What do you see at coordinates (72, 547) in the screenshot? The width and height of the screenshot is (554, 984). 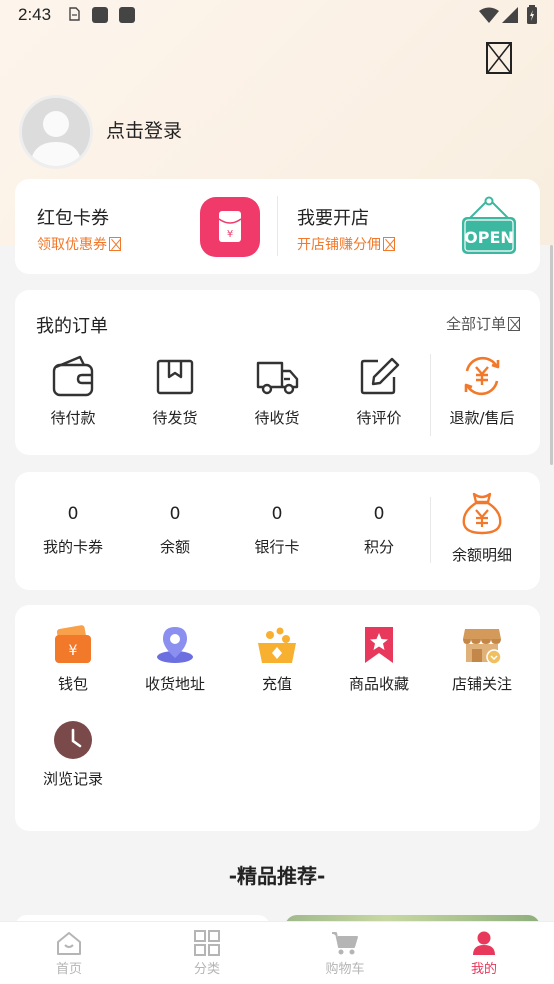 I see `asset-label: 我的卡券` at bounding box center [72, 547].